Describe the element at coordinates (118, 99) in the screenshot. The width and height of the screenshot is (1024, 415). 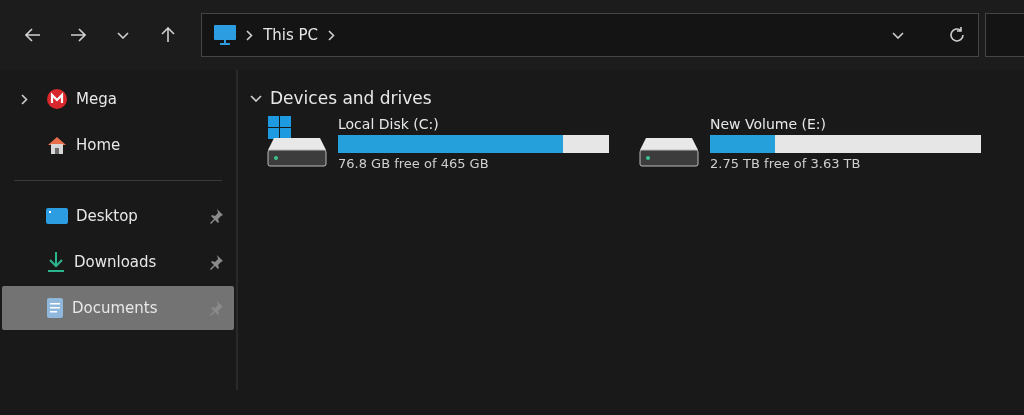
I see `sidebar-item: Mega` at that location.